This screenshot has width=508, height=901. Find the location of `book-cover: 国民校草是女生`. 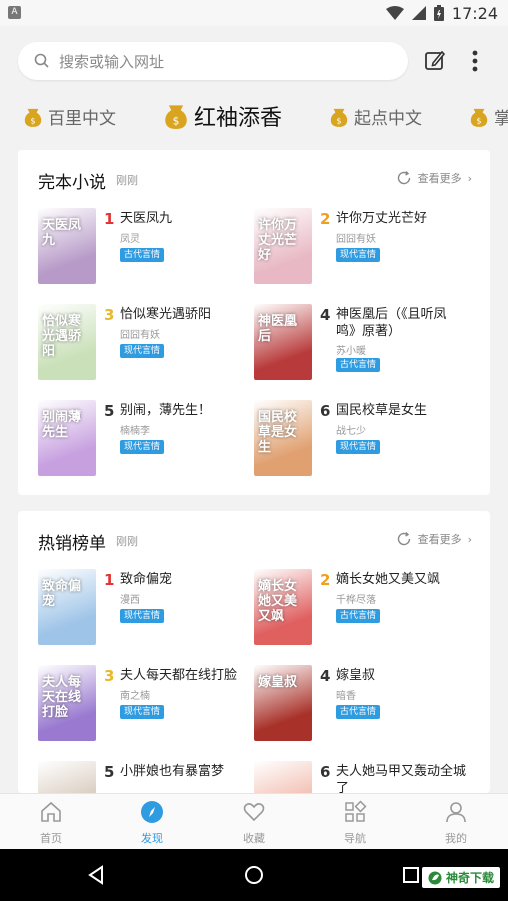

book-cover: 国民校草是女生 is located at coordinates (283, 438).